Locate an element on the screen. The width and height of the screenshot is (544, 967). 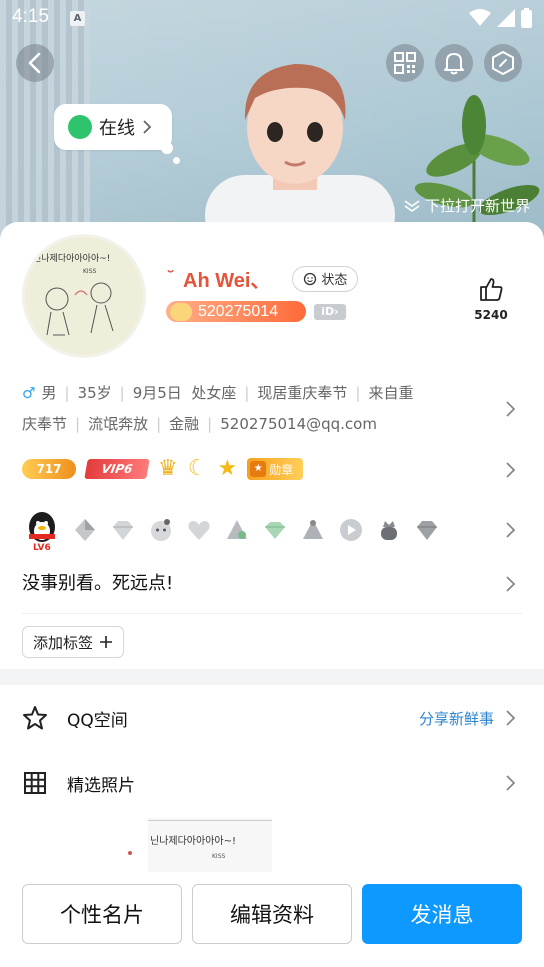
info-line-2: 庆奉节 | 流氓奔放 | 金融 | 520275014@qq.com is located at coordinates (199, 424).